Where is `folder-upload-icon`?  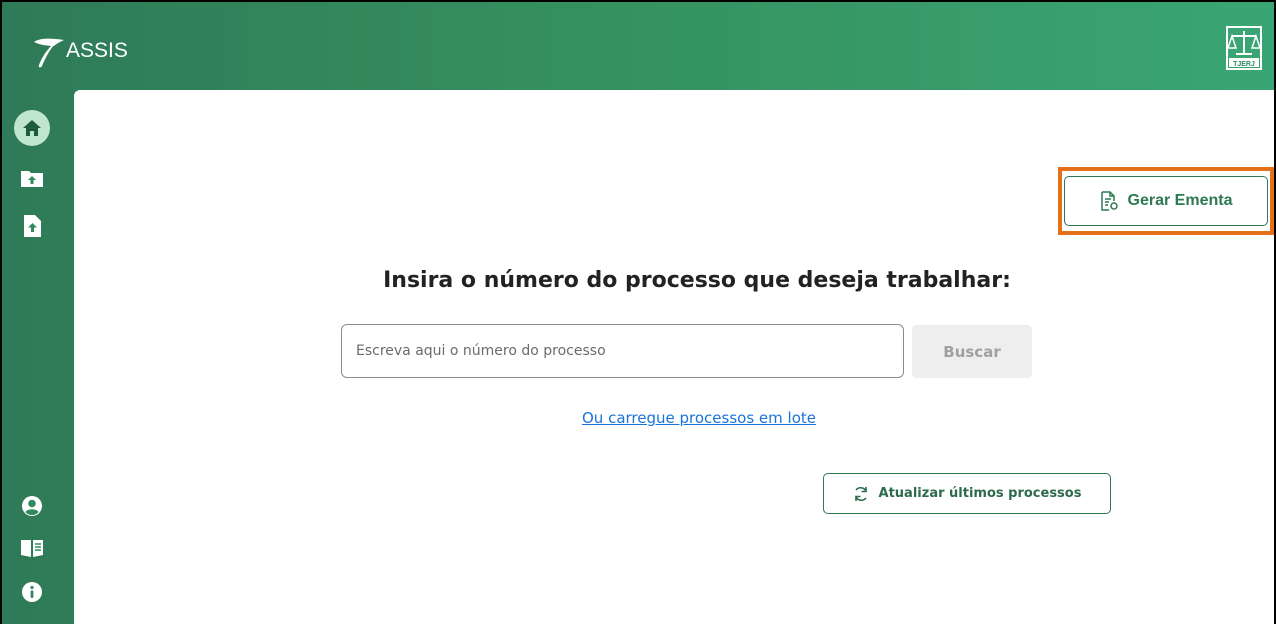 folder-upload-icon is located at coordinates (32, 179).